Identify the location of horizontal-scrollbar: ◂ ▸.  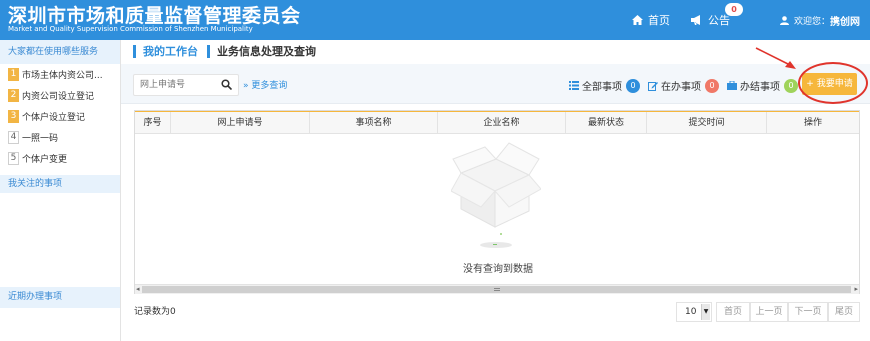
(497, 289).